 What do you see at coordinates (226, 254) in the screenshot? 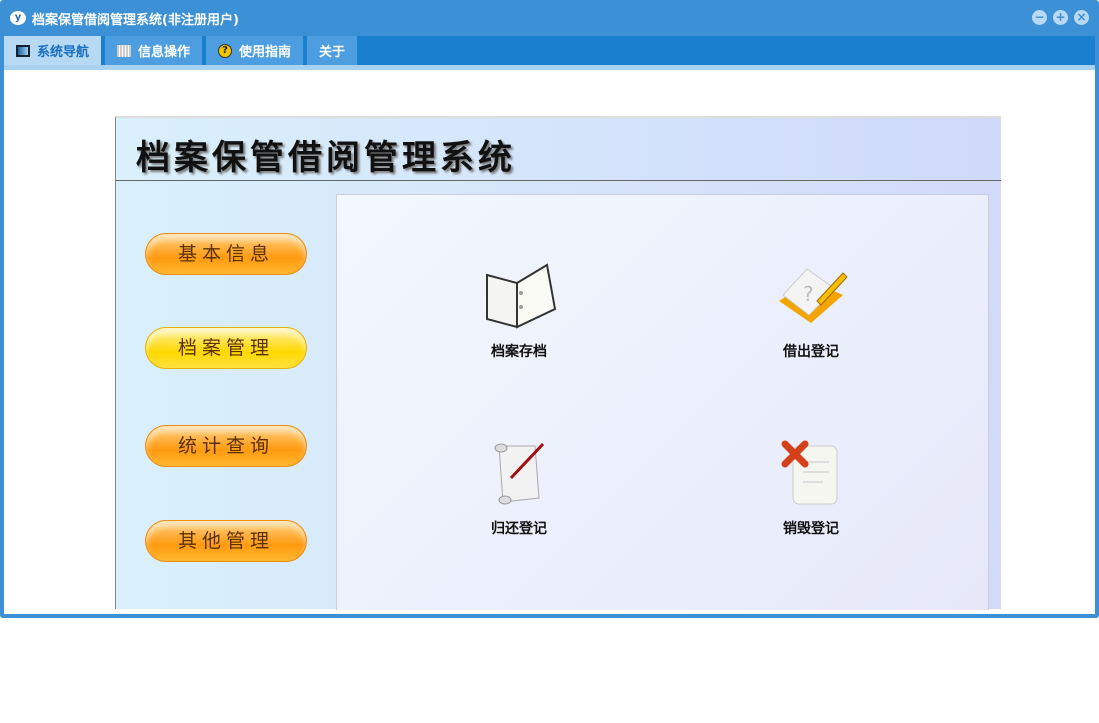
I see `menu-basic-info-button: 基本信息` at bounding box center [226, 254].